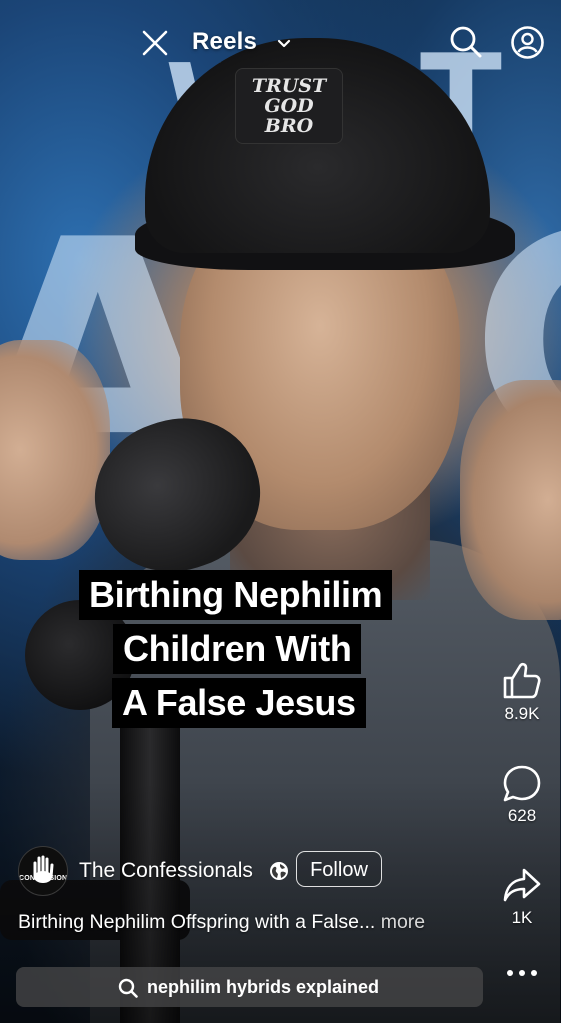 This screenshot has height=1023, width=561. Describe the element at coordinates (522, 783) in the screenshot. I see `comment-icon` at that location.